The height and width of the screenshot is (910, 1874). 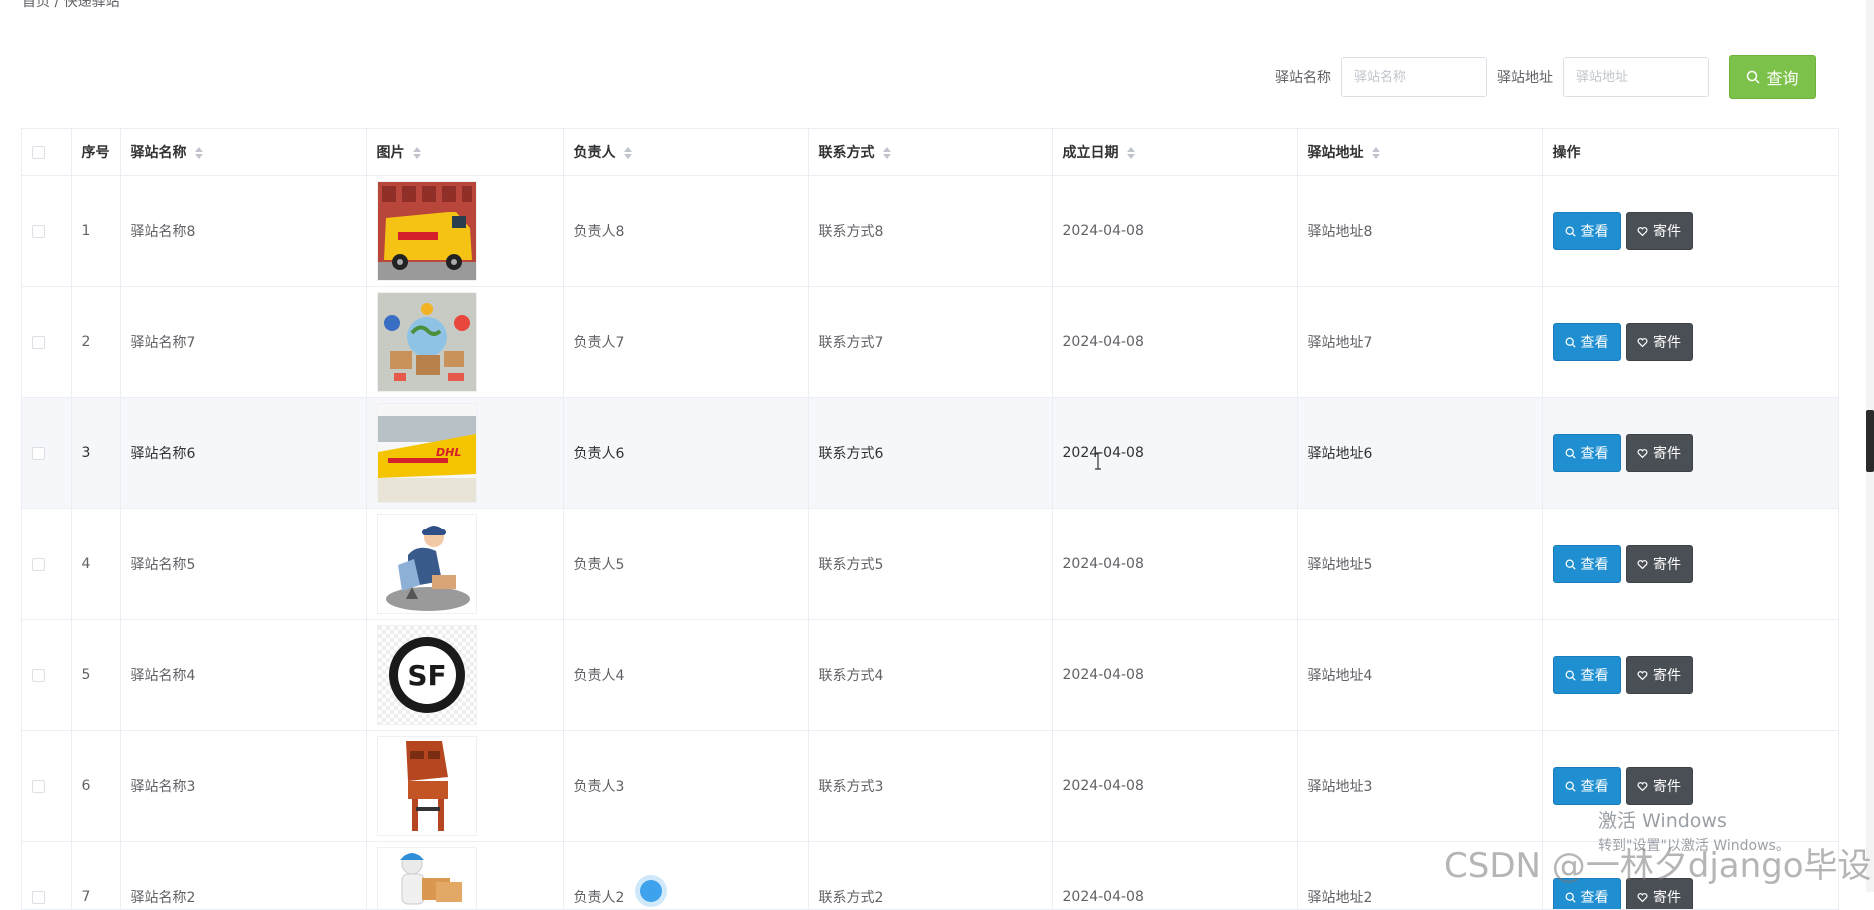 What do you see at coordinates (1694, 819) in the screenshot?
I see `windows-watermark-line1: 激活 Windows` at bounding box center [1694, 819].